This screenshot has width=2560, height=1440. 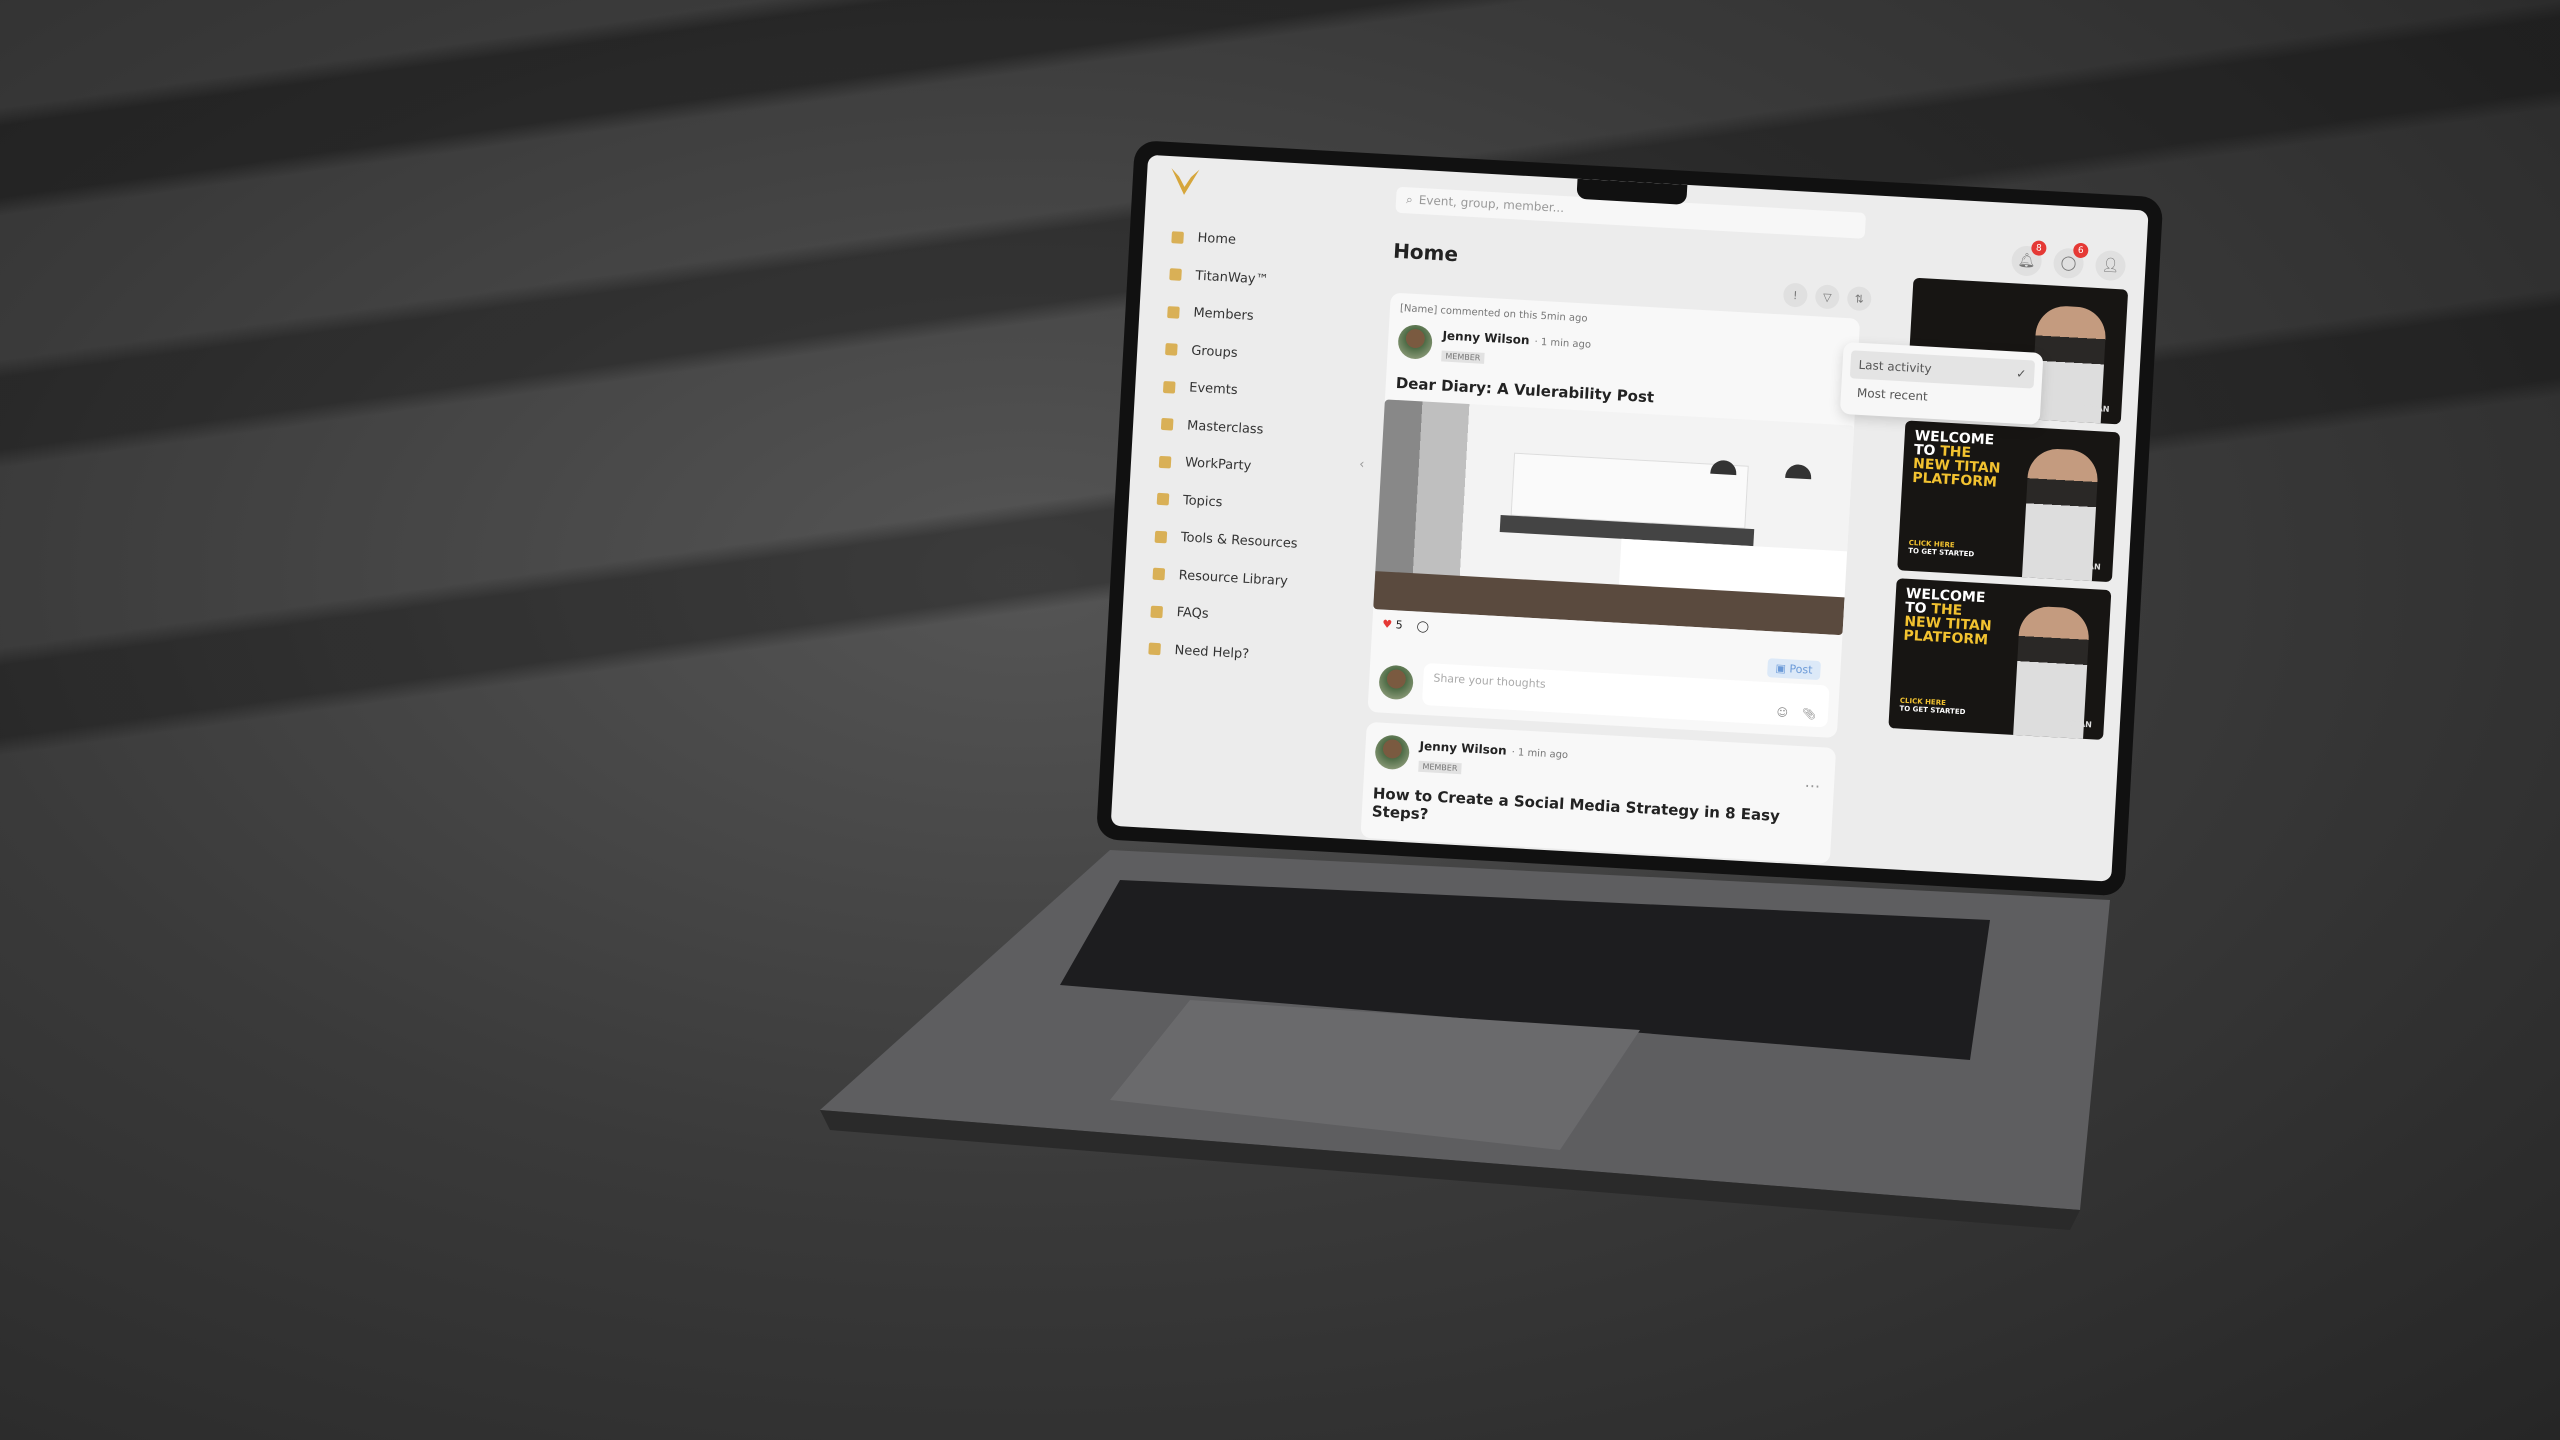 I want to click on help-icon, so click(x=1154, y=649).